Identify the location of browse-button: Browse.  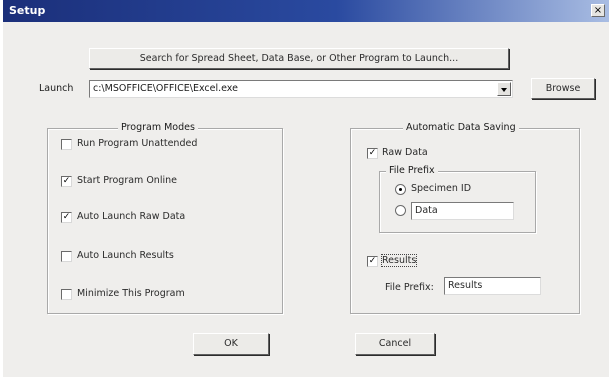
(563, 88).